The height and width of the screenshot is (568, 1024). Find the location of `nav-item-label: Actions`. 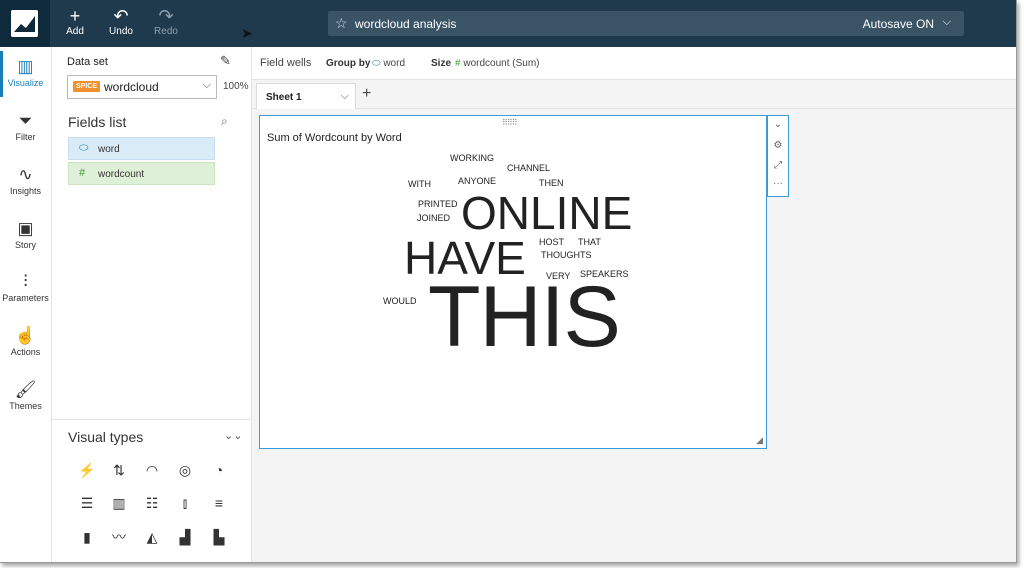

nav-item-label: Actions is located at coordinates (25, 352).